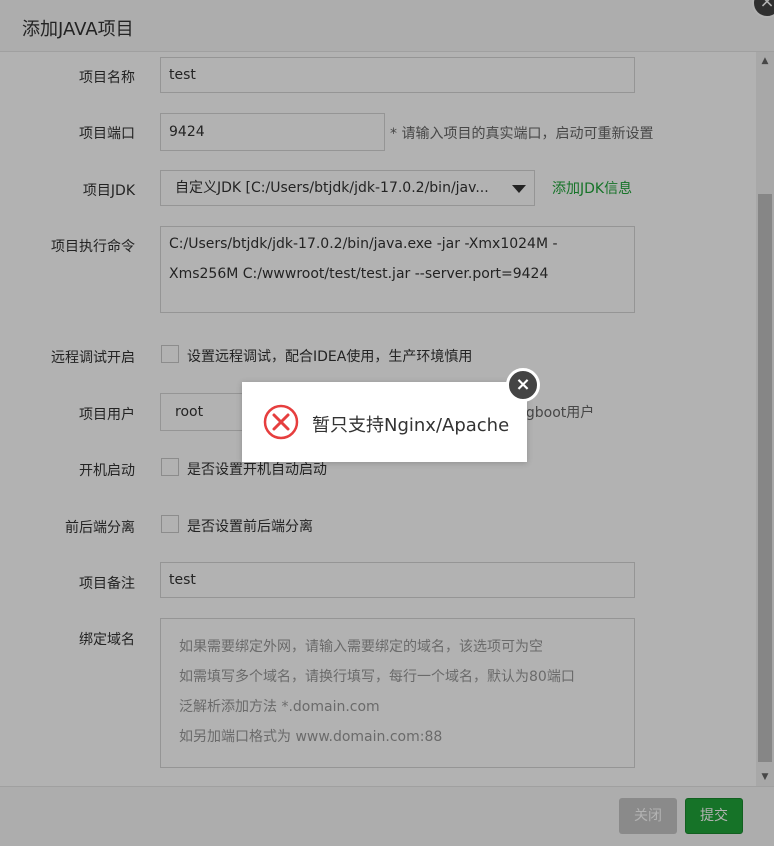  What do you see at coordinates (523, 385) in the screenshot?
I see `toast-close-icon: ×` at bounding box center [523, 385].